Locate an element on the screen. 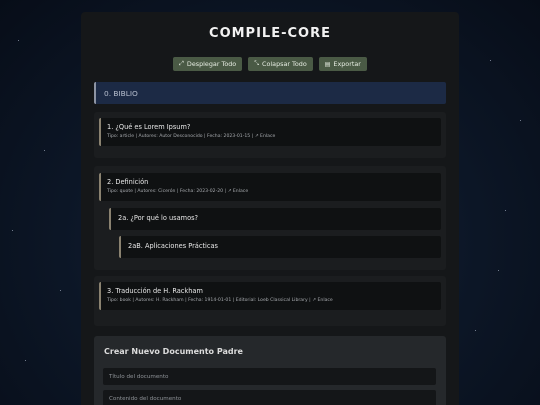 Image resolution: width=540 pixels, height=405 pixels. doc-title: 1. ¿Qué es Lorem Ipsum? is located at coordinates (149, 127).